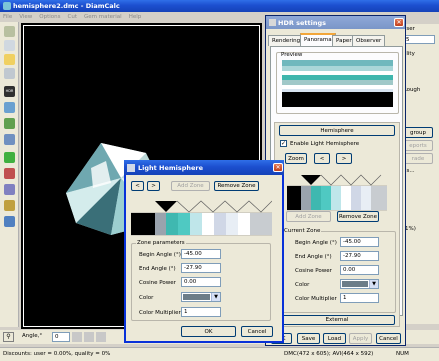 Image resolution: width=439 pixels, height=361 pixels. Describe the element at coordinates (101, 337) in the screenshot. I see `reset-view-icon` at that location.